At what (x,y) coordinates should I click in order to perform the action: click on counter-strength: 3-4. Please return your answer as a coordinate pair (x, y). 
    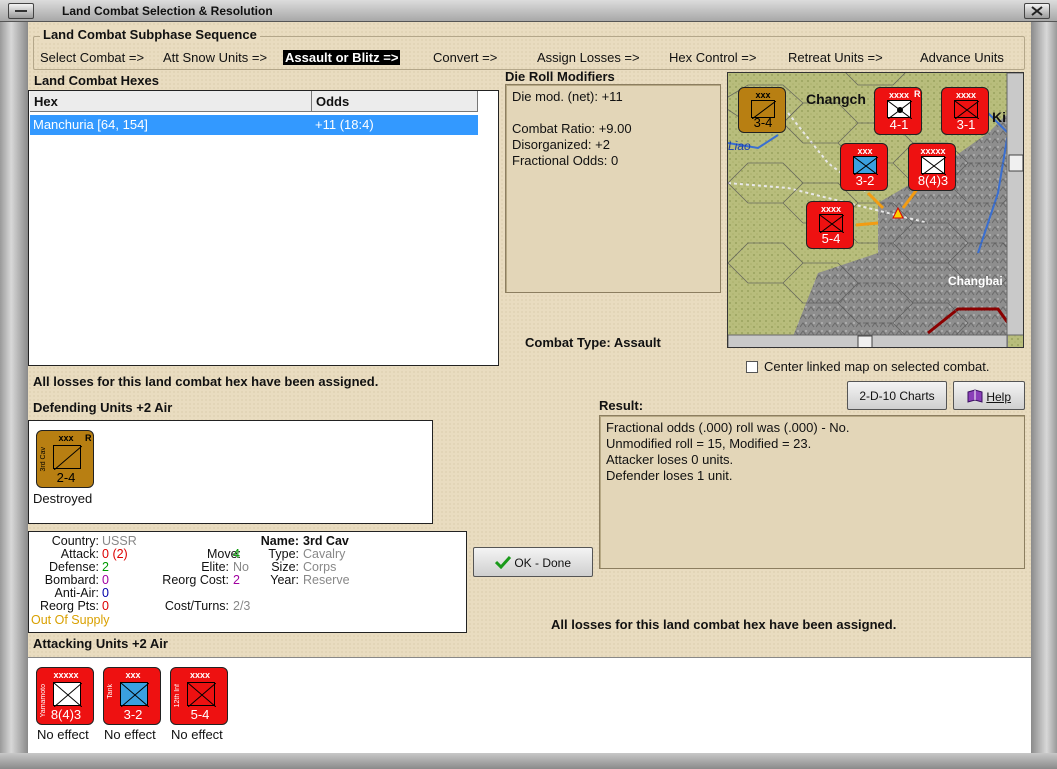
    Looking at the image, I should click on (763, 122).